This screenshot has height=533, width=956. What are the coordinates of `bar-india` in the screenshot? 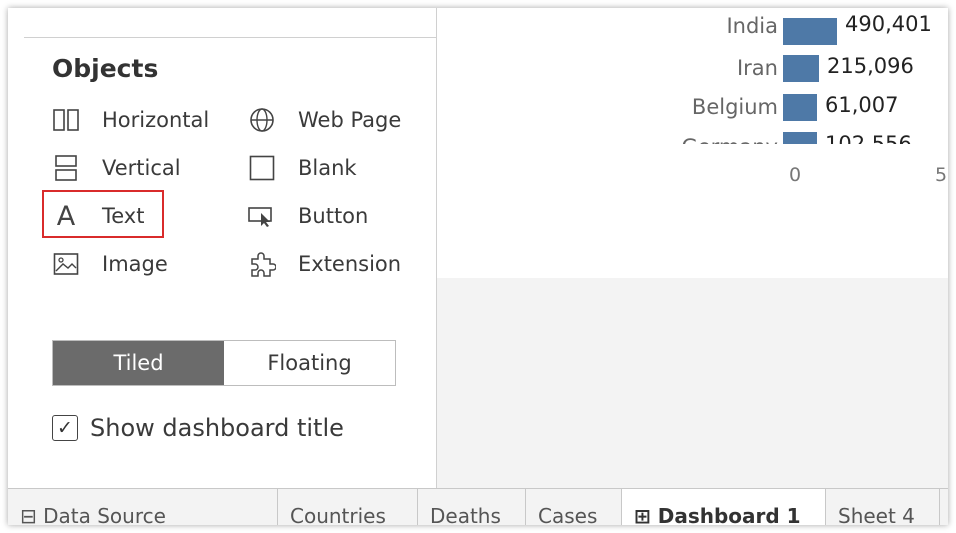 It's located at (810, 31).